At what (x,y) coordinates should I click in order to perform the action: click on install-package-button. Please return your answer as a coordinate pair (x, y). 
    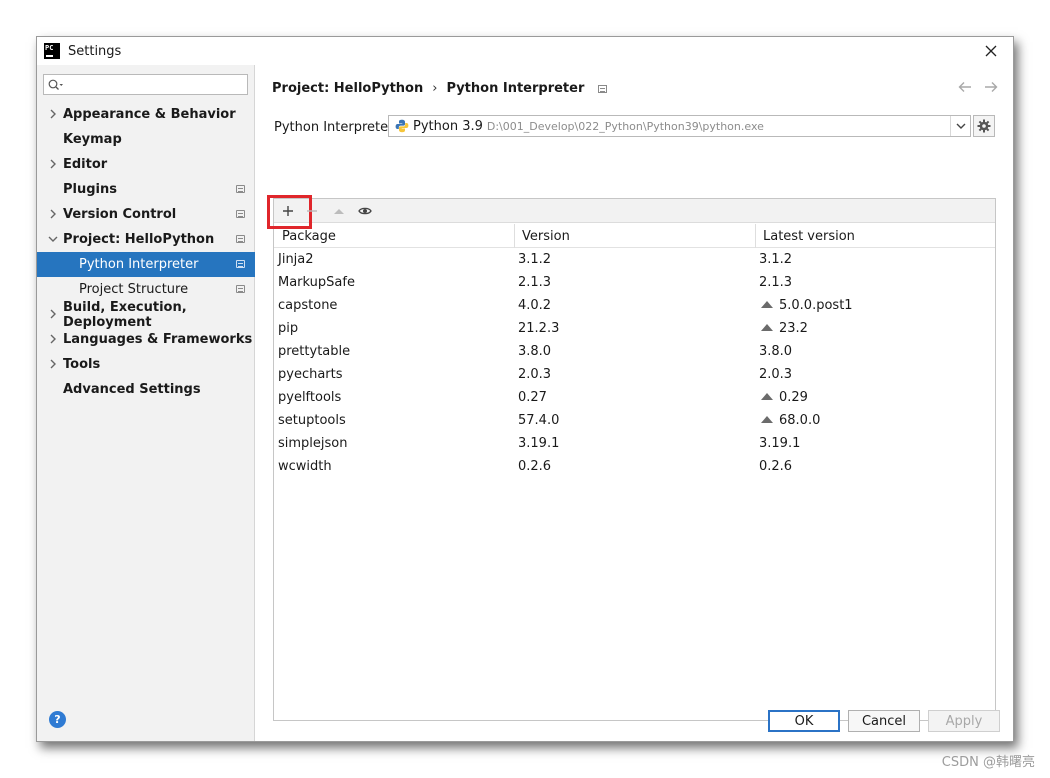
    Looking at the image, I should click on (289, 212).